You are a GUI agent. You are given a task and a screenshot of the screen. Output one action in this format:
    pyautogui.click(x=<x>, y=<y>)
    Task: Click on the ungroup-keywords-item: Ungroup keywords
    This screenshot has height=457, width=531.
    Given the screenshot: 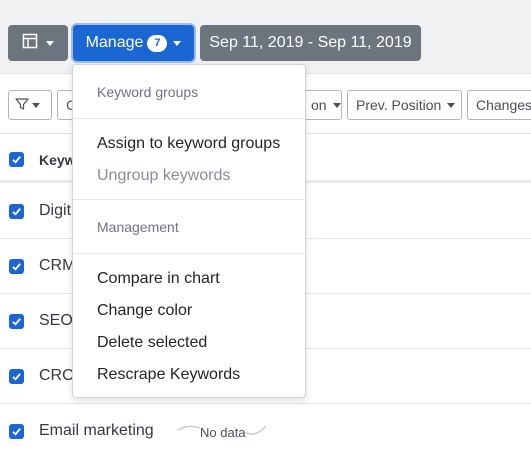 What is the action you would take?
    pyautogui.click(x=163, y=176)
    